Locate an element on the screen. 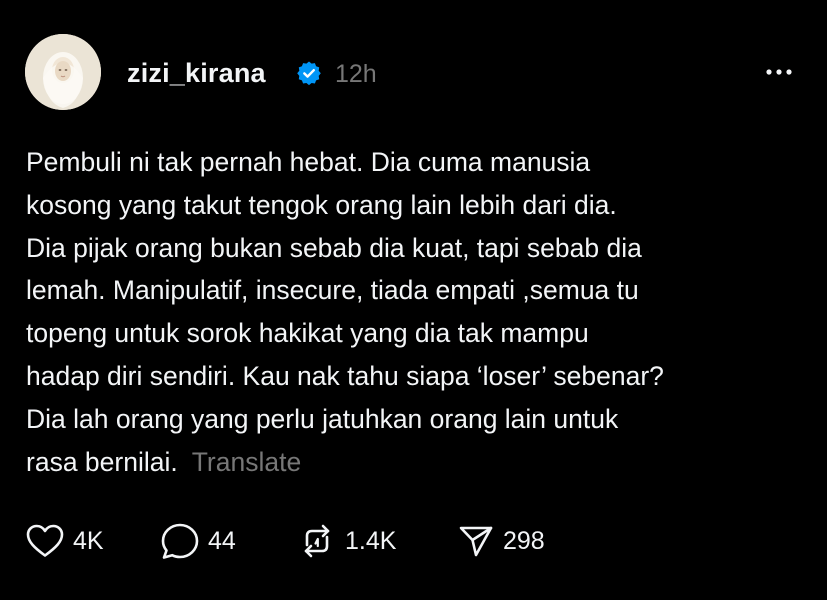  more-horizontal-icon is located at coordinates (779, 72).